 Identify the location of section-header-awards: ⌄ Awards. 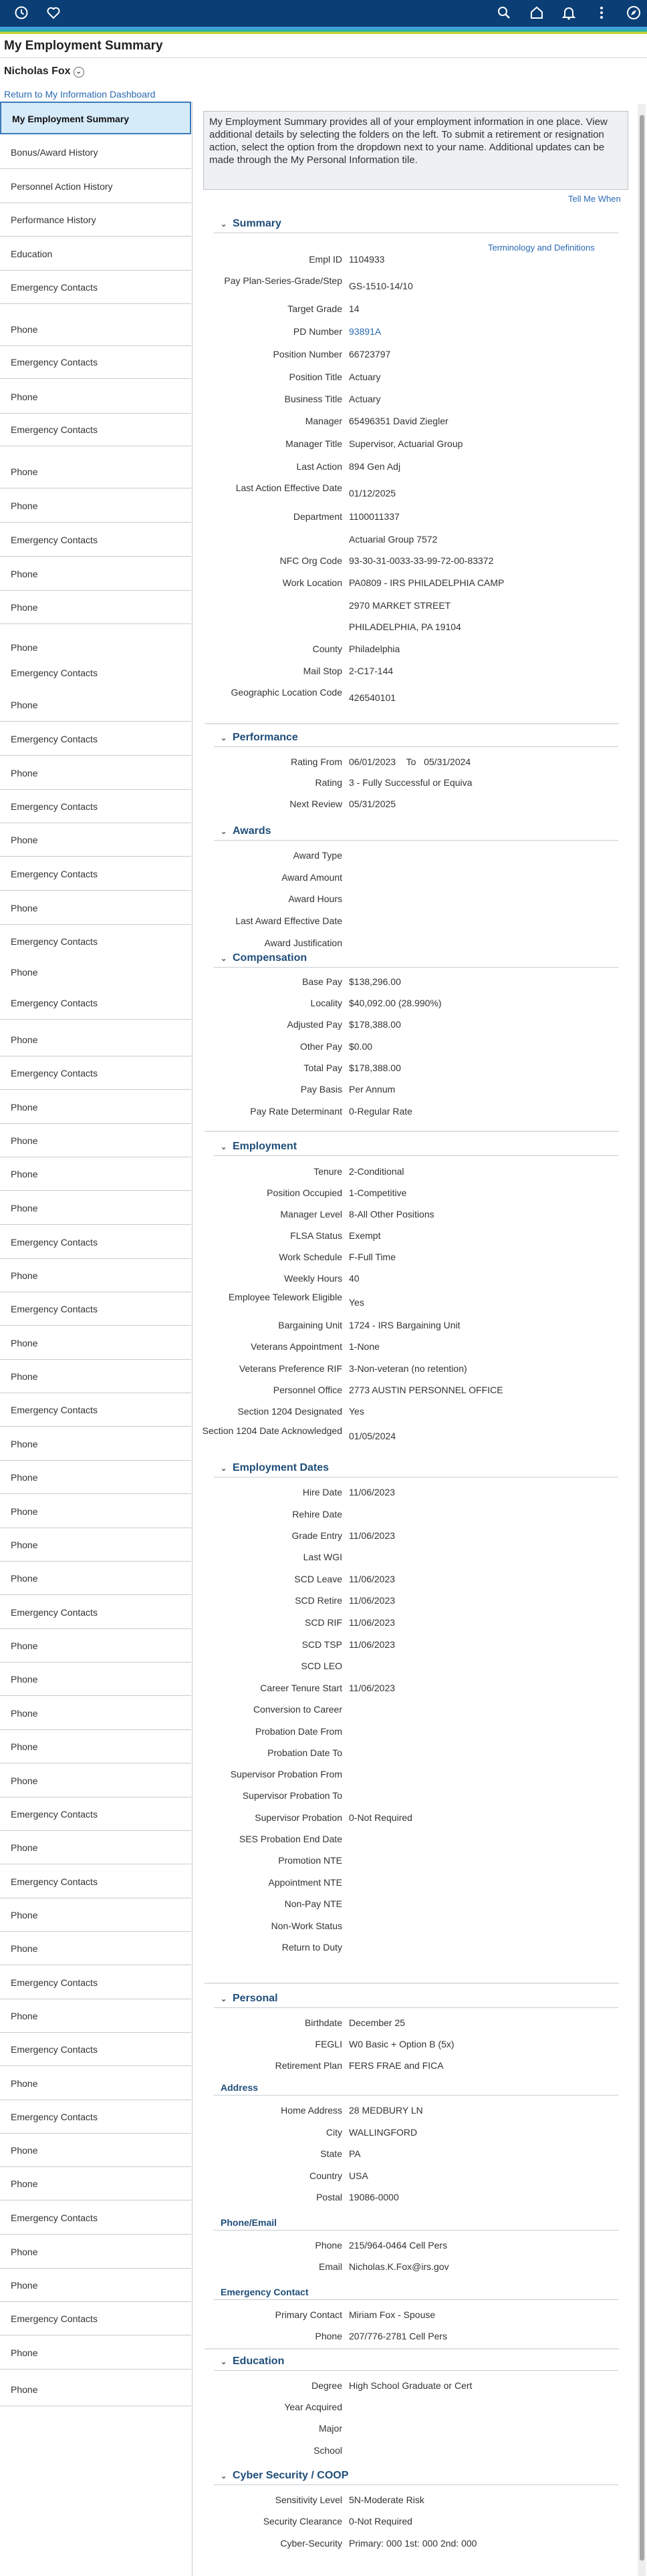
(246, 831).